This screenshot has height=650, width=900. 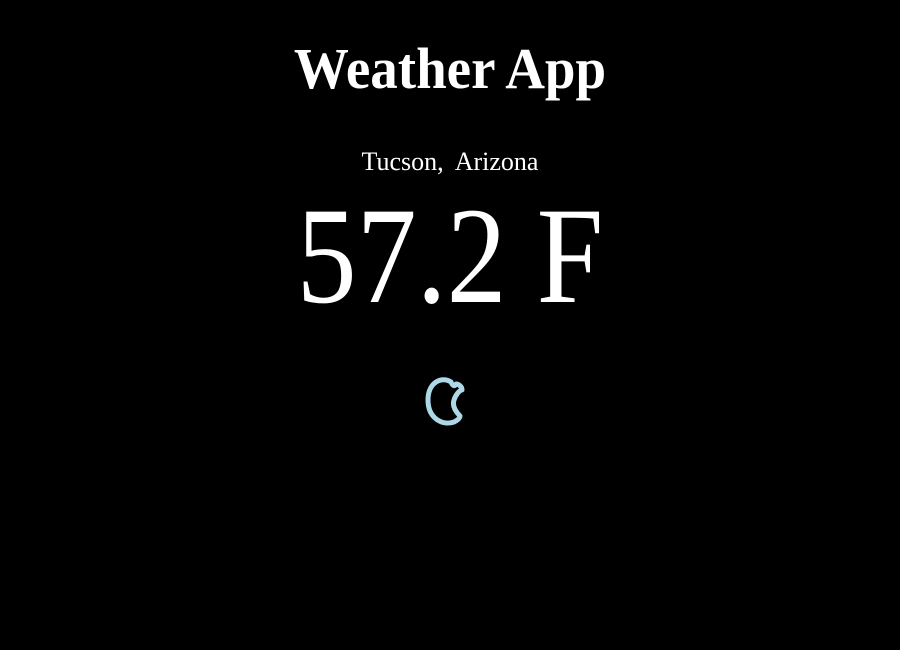 What do you see at coordinates (450, 161) in the screenshot?
I see `location-label: Tucson, Arizona` at bounding box center [450, 161].